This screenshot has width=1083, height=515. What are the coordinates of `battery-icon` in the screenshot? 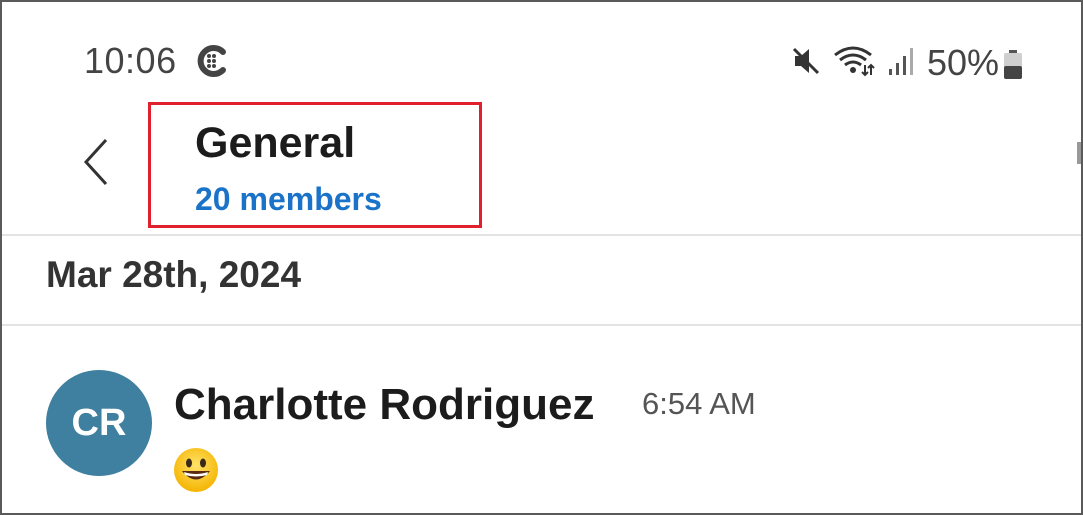 It's located at (1013, 65).